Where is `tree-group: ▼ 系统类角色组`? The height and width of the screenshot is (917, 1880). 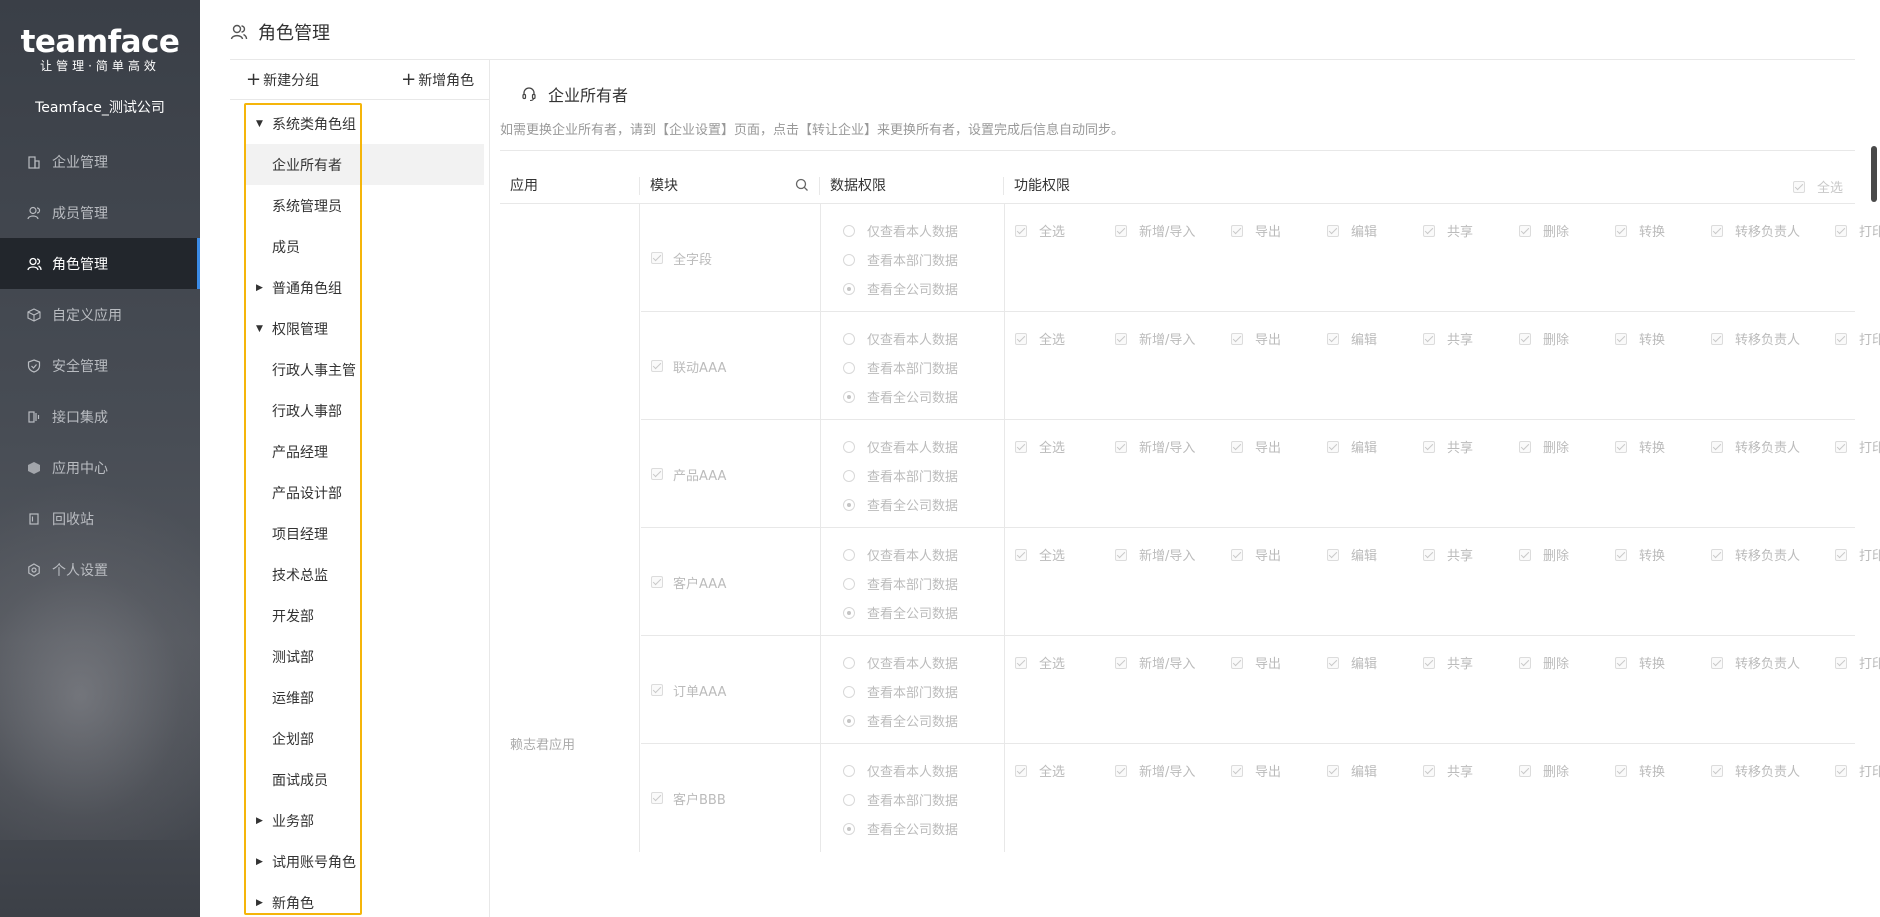
tree-group: ▼ 系统类角色组 is located at coordinates (364, 123).